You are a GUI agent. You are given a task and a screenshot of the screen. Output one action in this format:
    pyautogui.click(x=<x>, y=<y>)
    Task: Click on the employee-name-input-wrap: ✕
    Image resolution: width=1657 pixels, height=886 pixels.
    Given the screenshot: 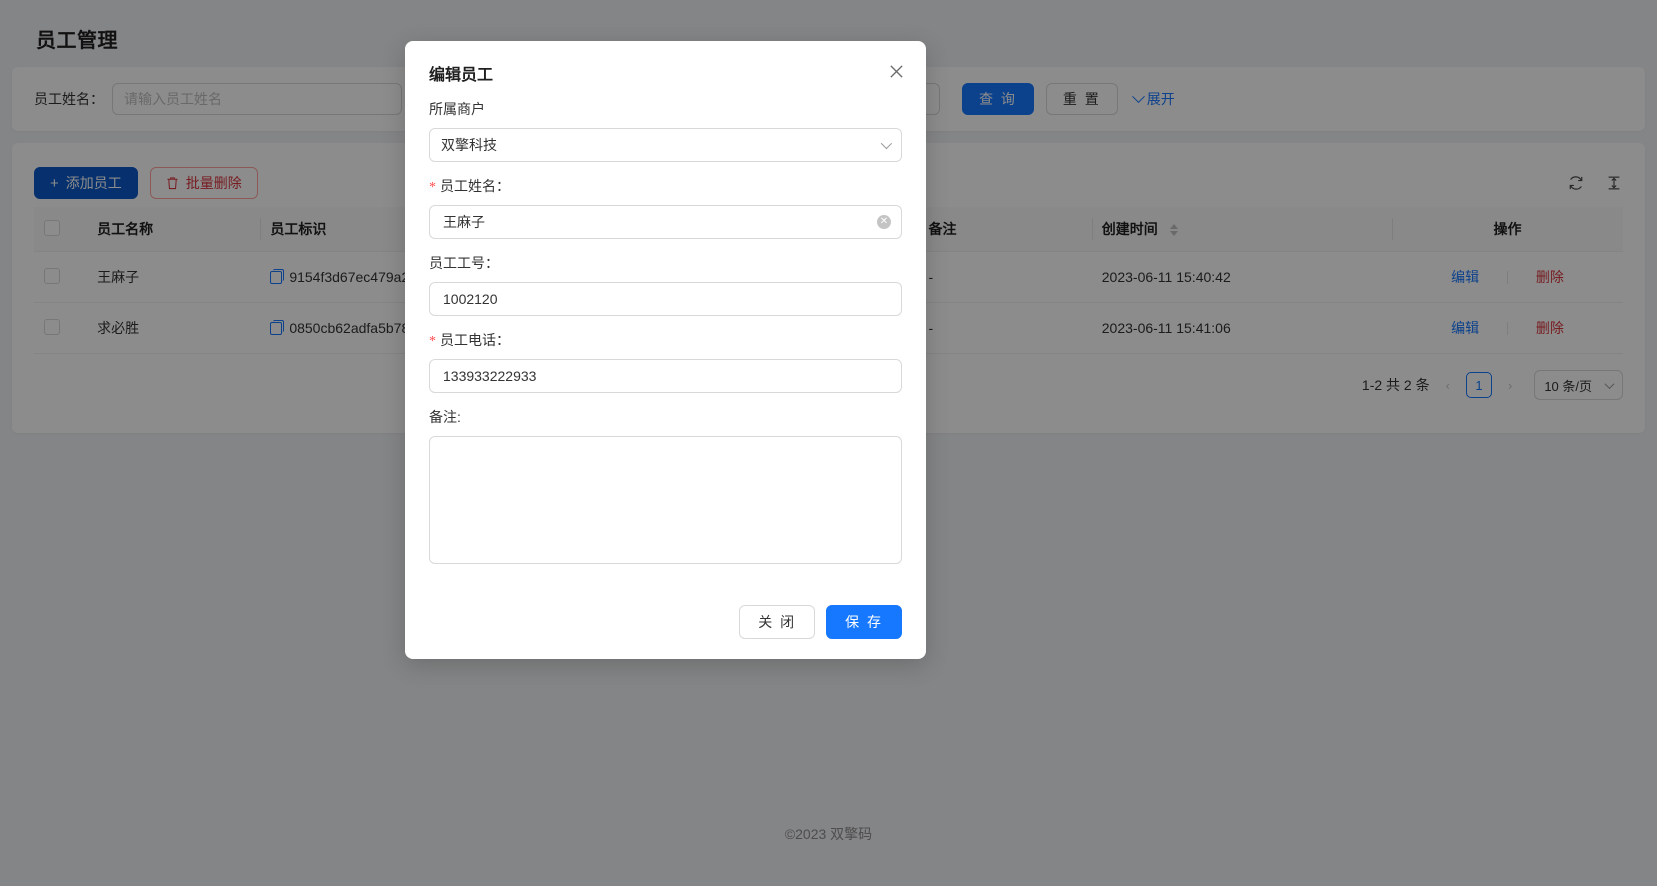 What is the action you would take?
    pyautogui.click(x=665, y=222)
    